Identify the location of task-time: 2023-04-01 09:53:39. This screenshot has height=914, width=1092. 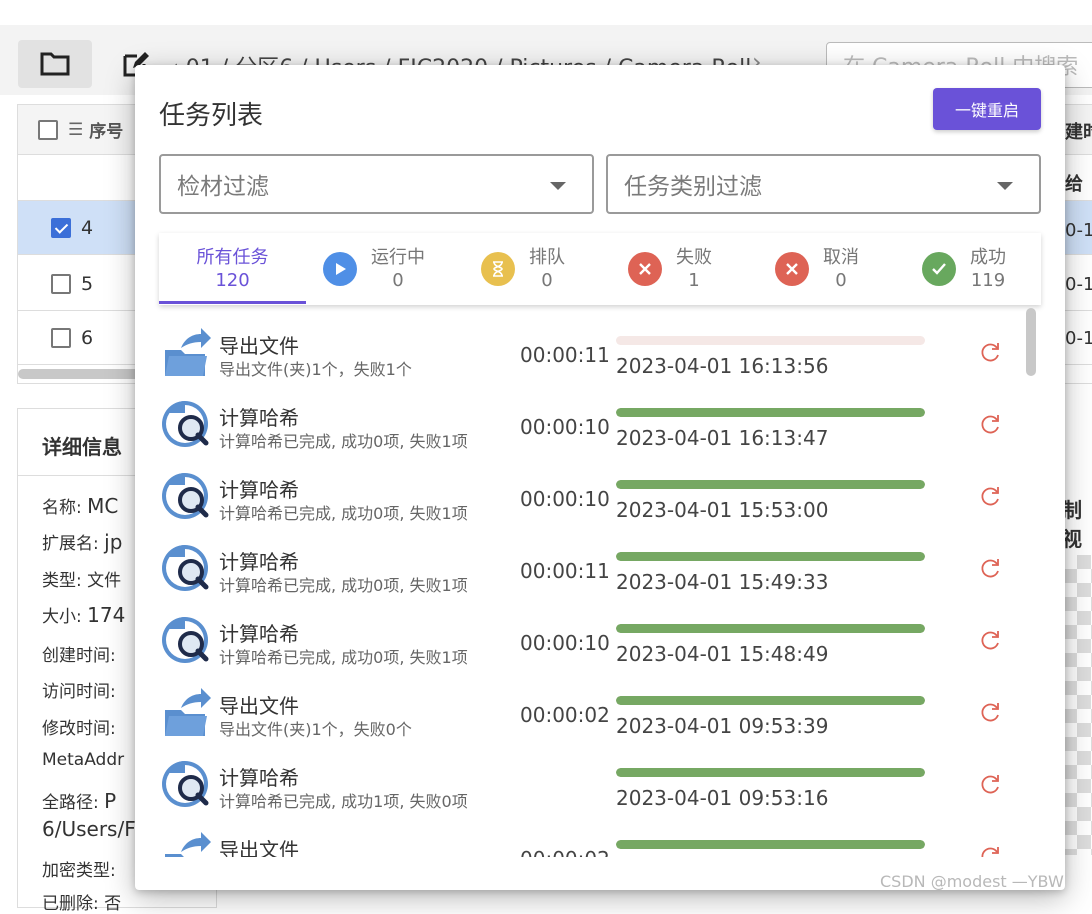
(722, 726).